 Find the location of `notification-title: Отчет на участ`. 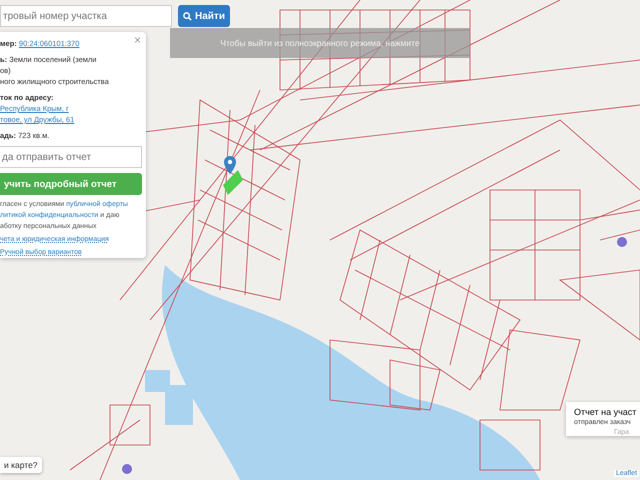

notification-title: Отчет на участ is located at coordinates (606, 412).